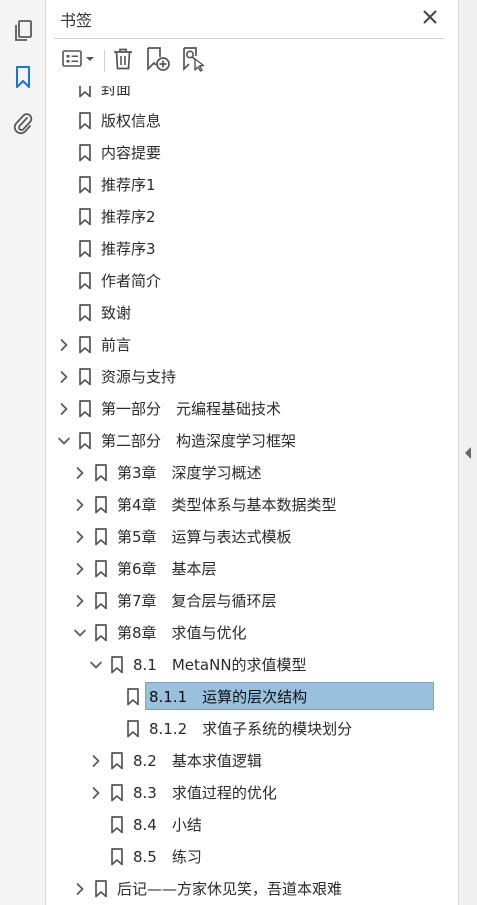  I want to click on bookmark-row: 第一部分 元编程基础技术, so click(241, 409).